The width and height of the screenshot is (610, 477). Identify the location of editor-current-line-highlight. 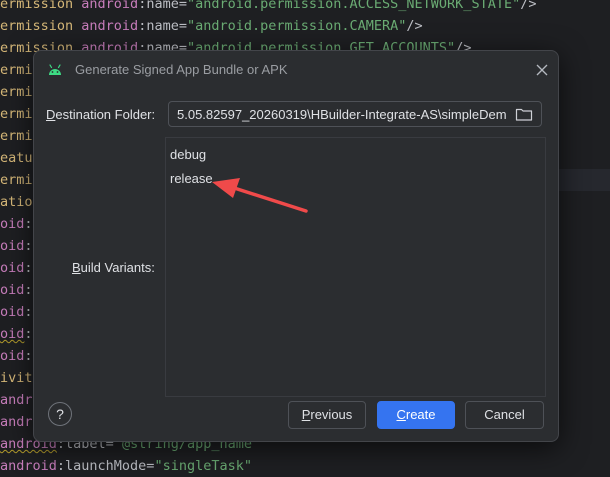
(582, 180).